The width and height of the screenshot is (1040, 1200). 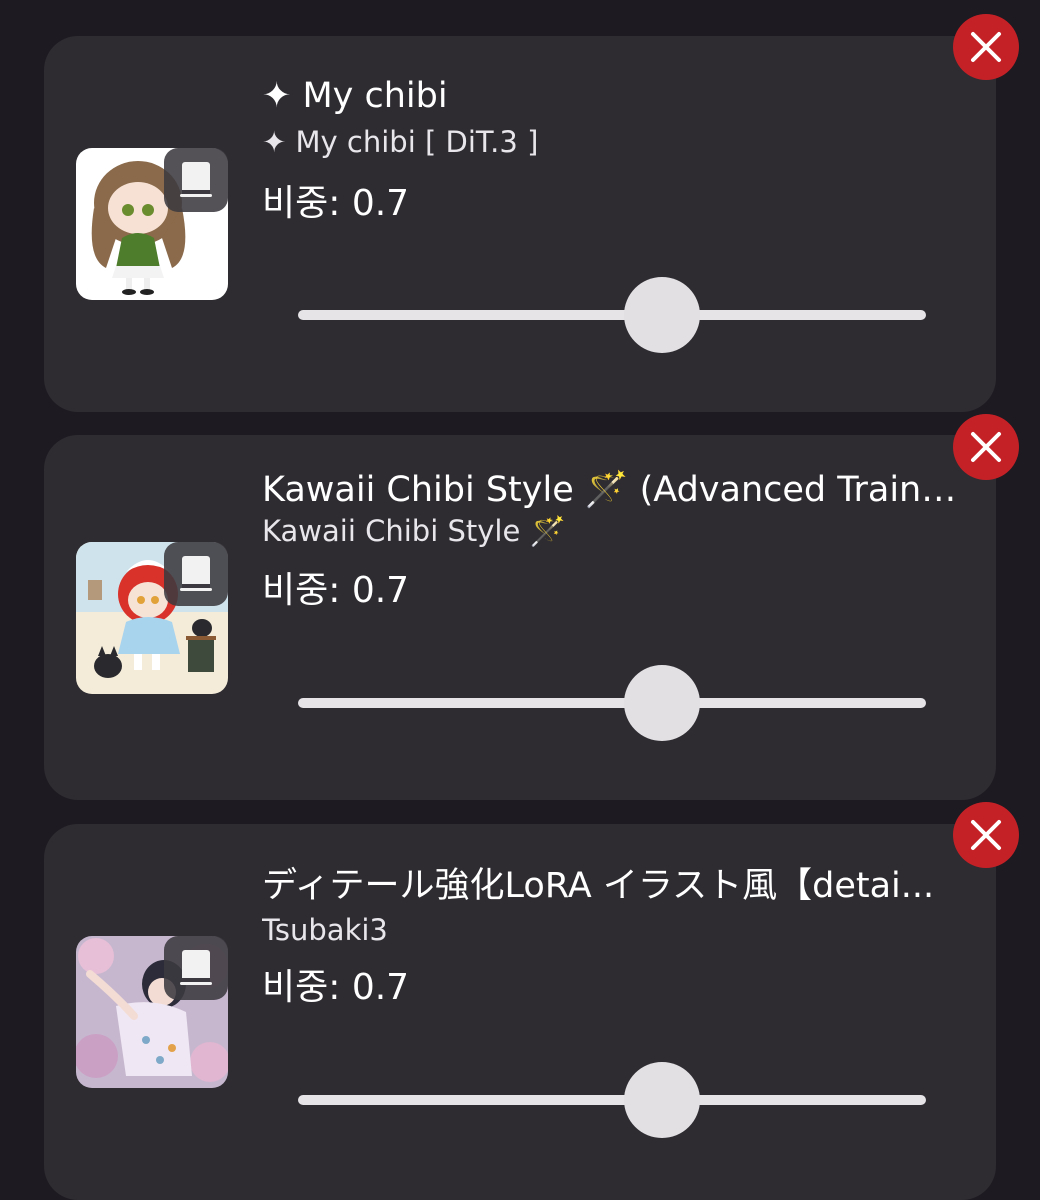 What do you see at coordinates (325, 930) in the screenshot?
I see `lora-subtitle: Tsubaki3` at bounding box center [325, 930].